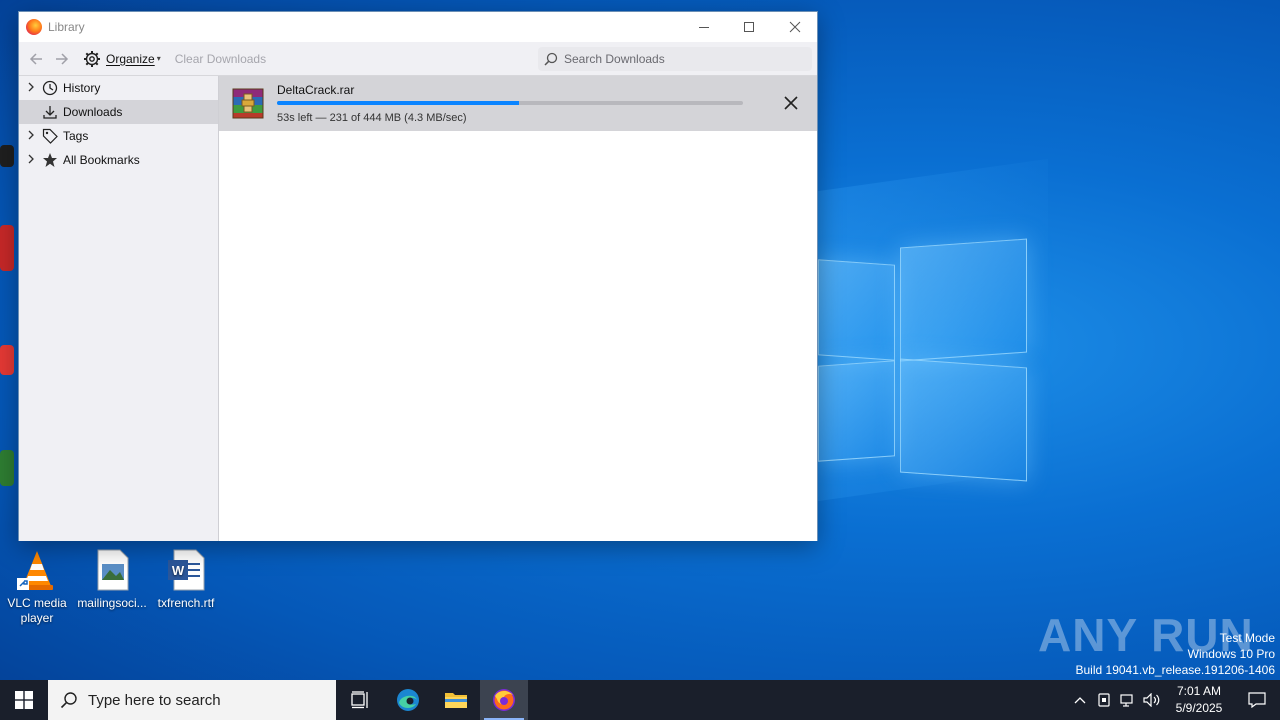  I want to click on notification-icon, so click(1257, 700).